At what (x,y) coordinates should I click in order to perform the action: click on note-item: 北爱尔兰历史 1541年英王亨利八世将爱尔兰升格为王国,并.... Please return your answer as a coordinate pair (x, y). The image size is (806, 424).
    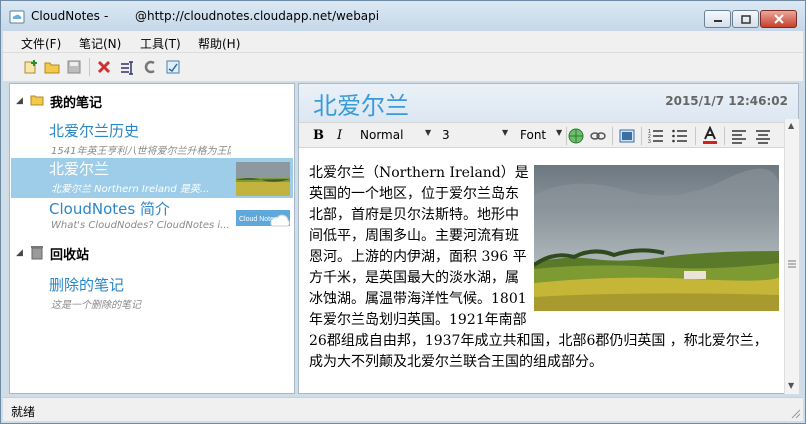
    Looking at the image, I should click on (152, 140).